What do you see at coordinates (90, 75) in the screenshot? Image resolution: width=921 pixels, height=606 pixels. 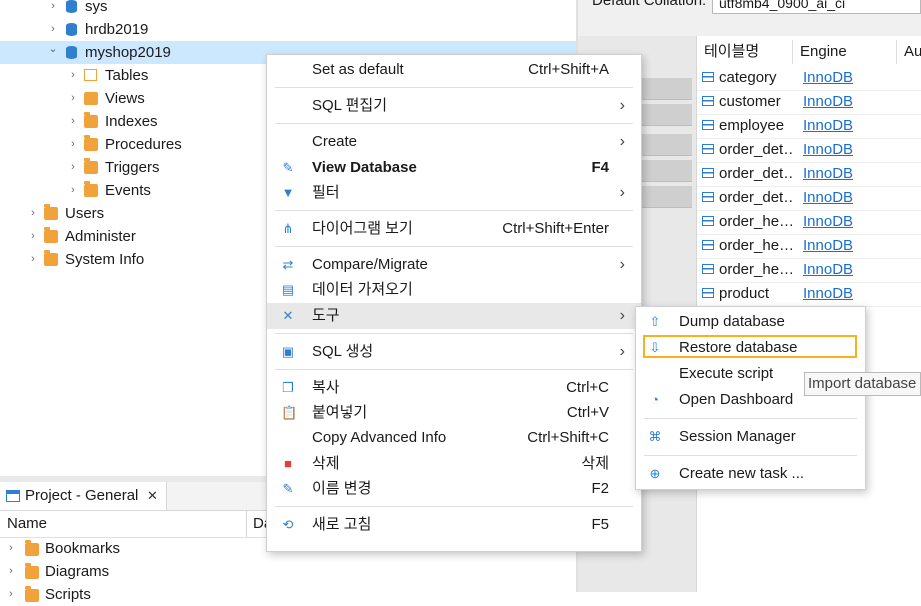 I see `tables-icon` at bounding box center [90, 75].